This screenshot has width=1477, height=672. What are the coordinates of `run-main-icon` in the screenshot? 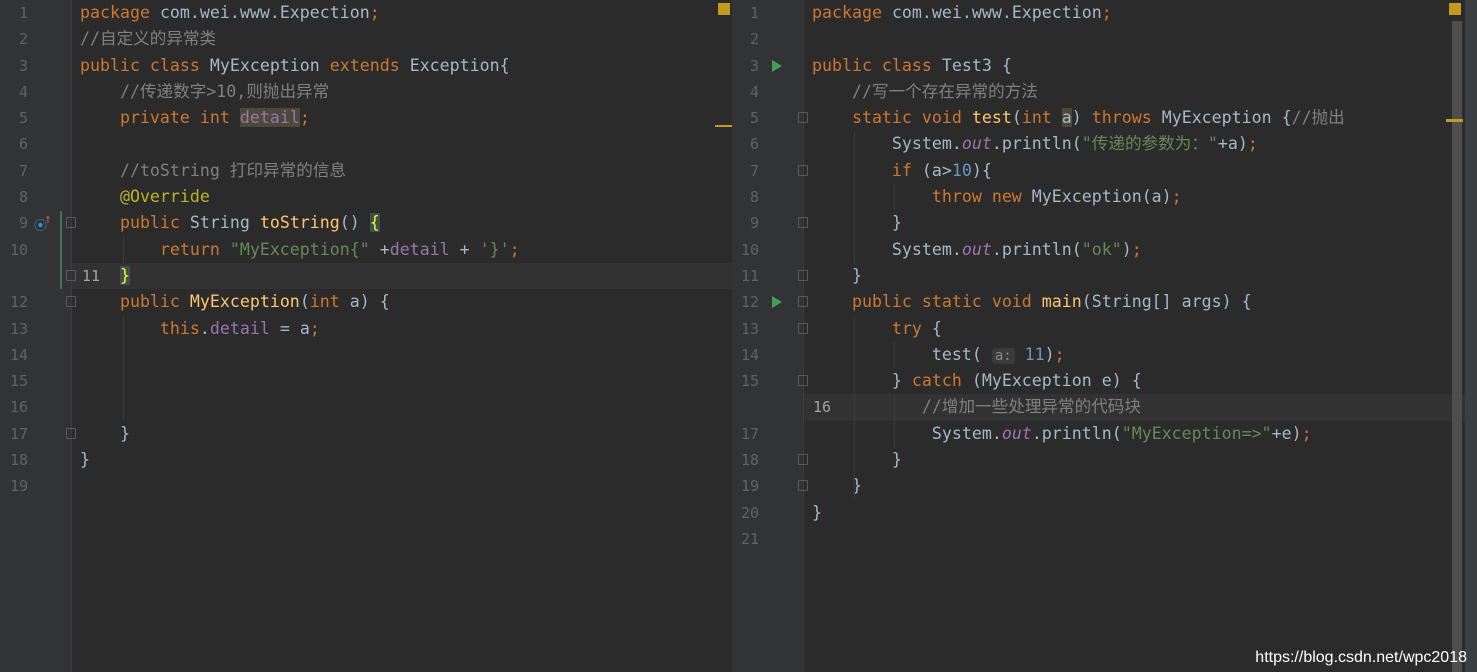 It's located at (777, 302).